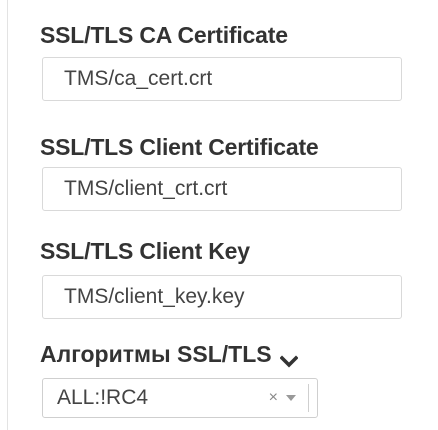 The image size is (438, 430). Describe the element at coordinates (308, 398) in the screenshot. I see `select-divider` at that location.